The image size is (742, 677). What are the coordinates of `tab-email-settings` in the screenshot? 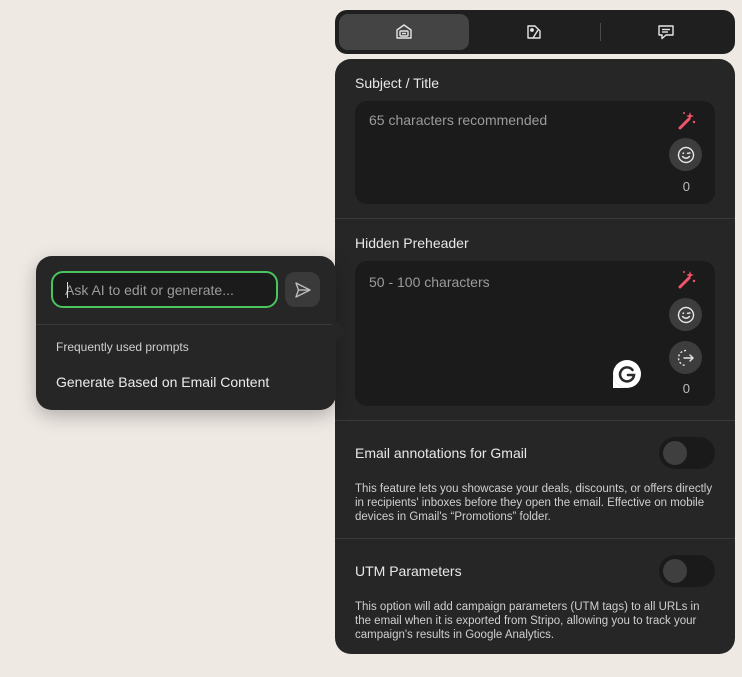 It's located at (404, 32).